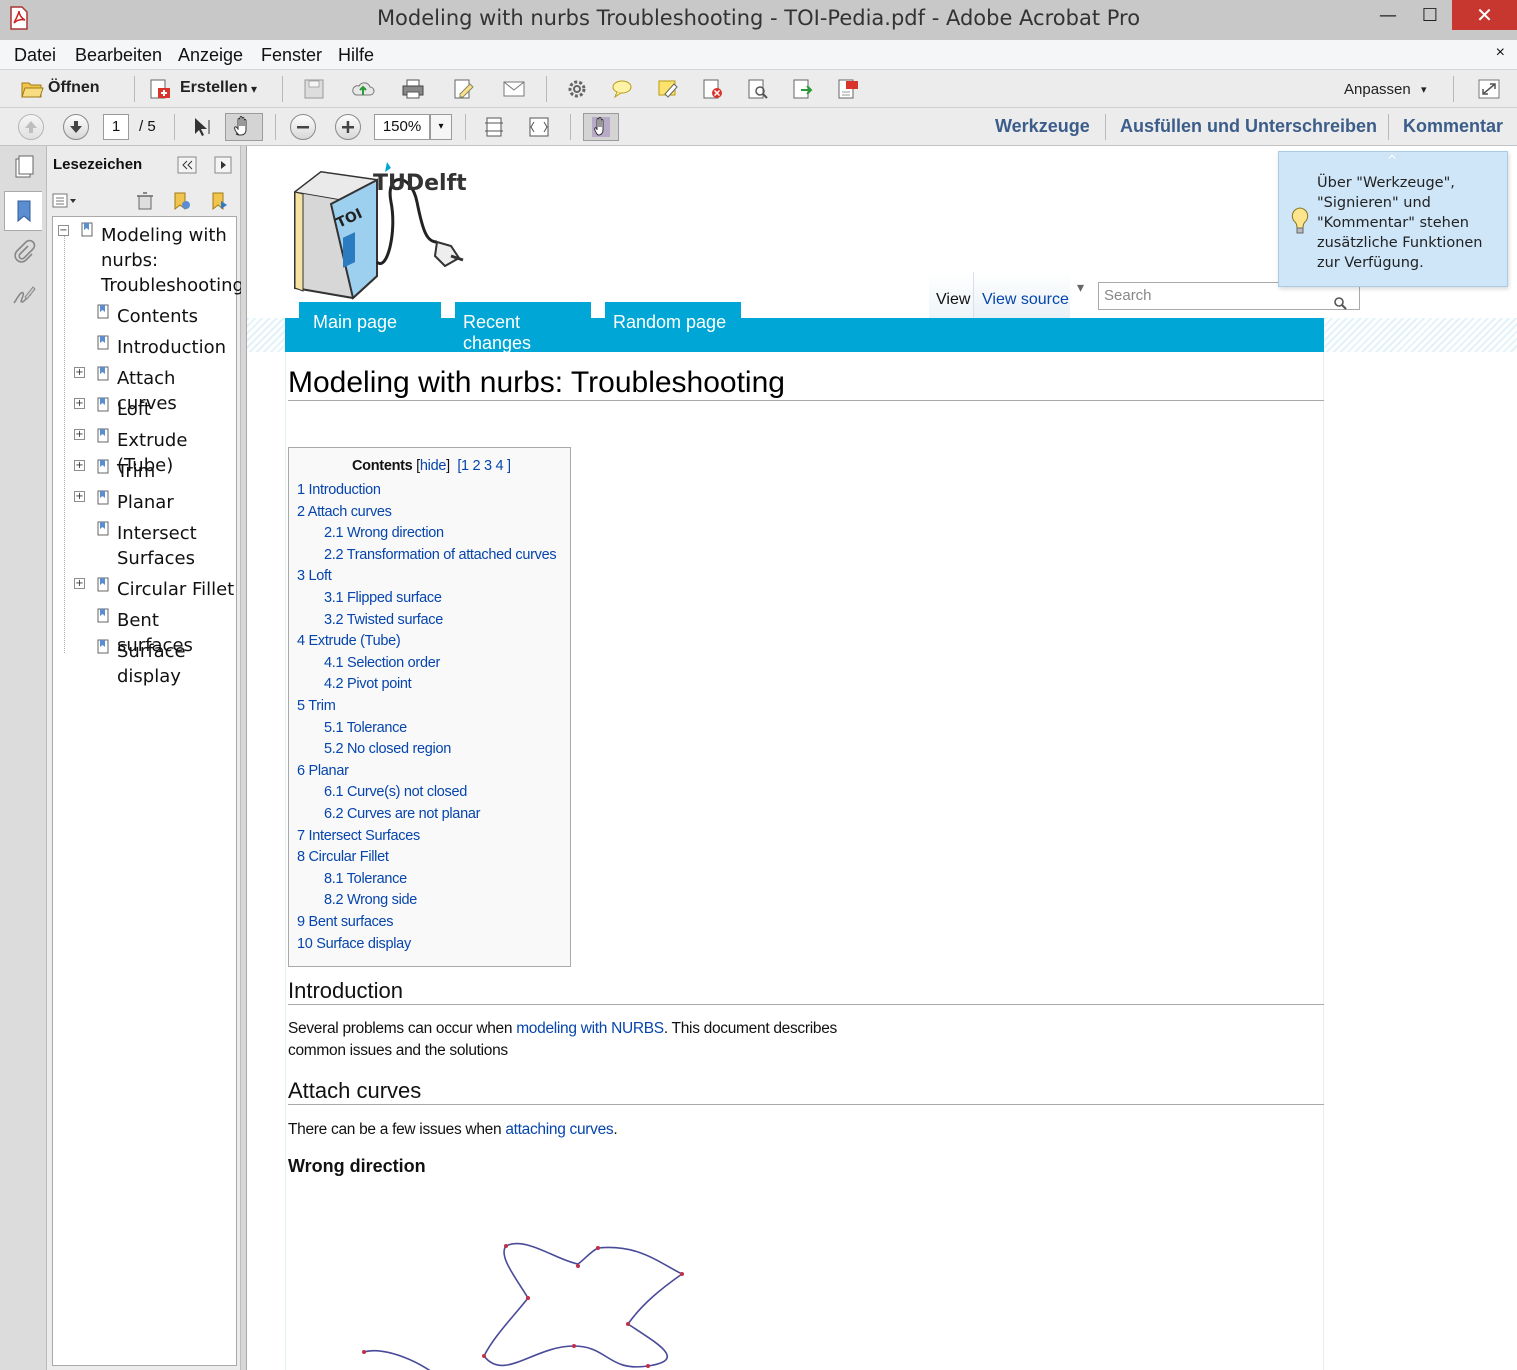 Image resolution: width=1517 pixels, height=1370 pixels. Describe the element at coordinates (402, 127) in the screenshot. I see `zoom-input: 150%` at that location.